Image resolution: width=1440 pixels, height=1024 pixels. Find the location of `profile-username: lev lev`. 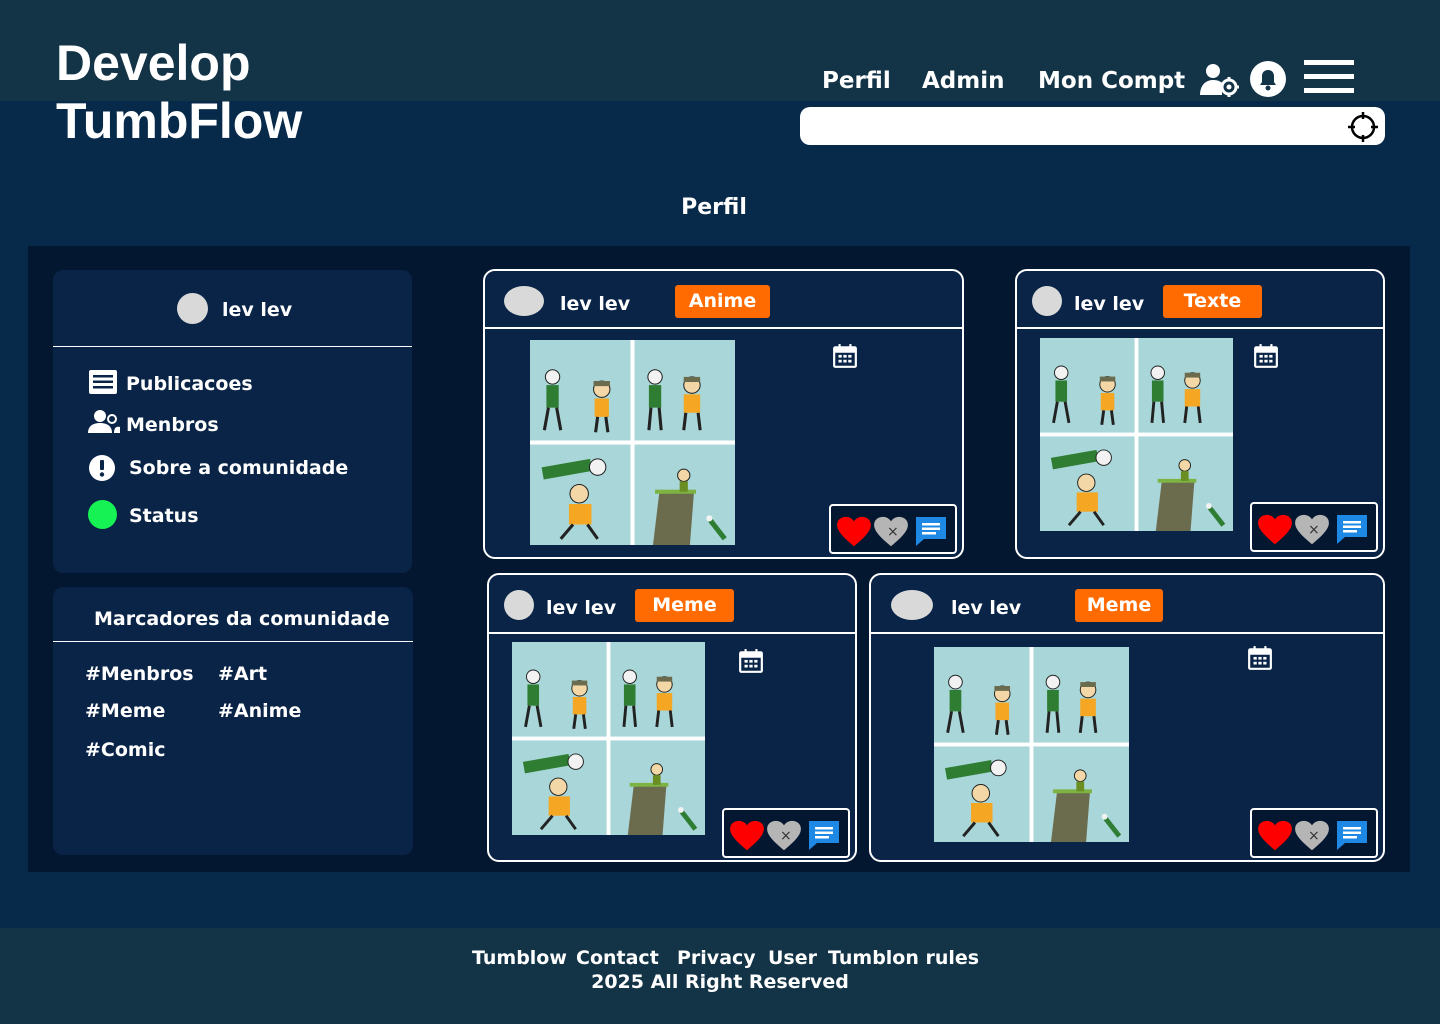

profile-username: lev lev is located at coordinates (257, 310).